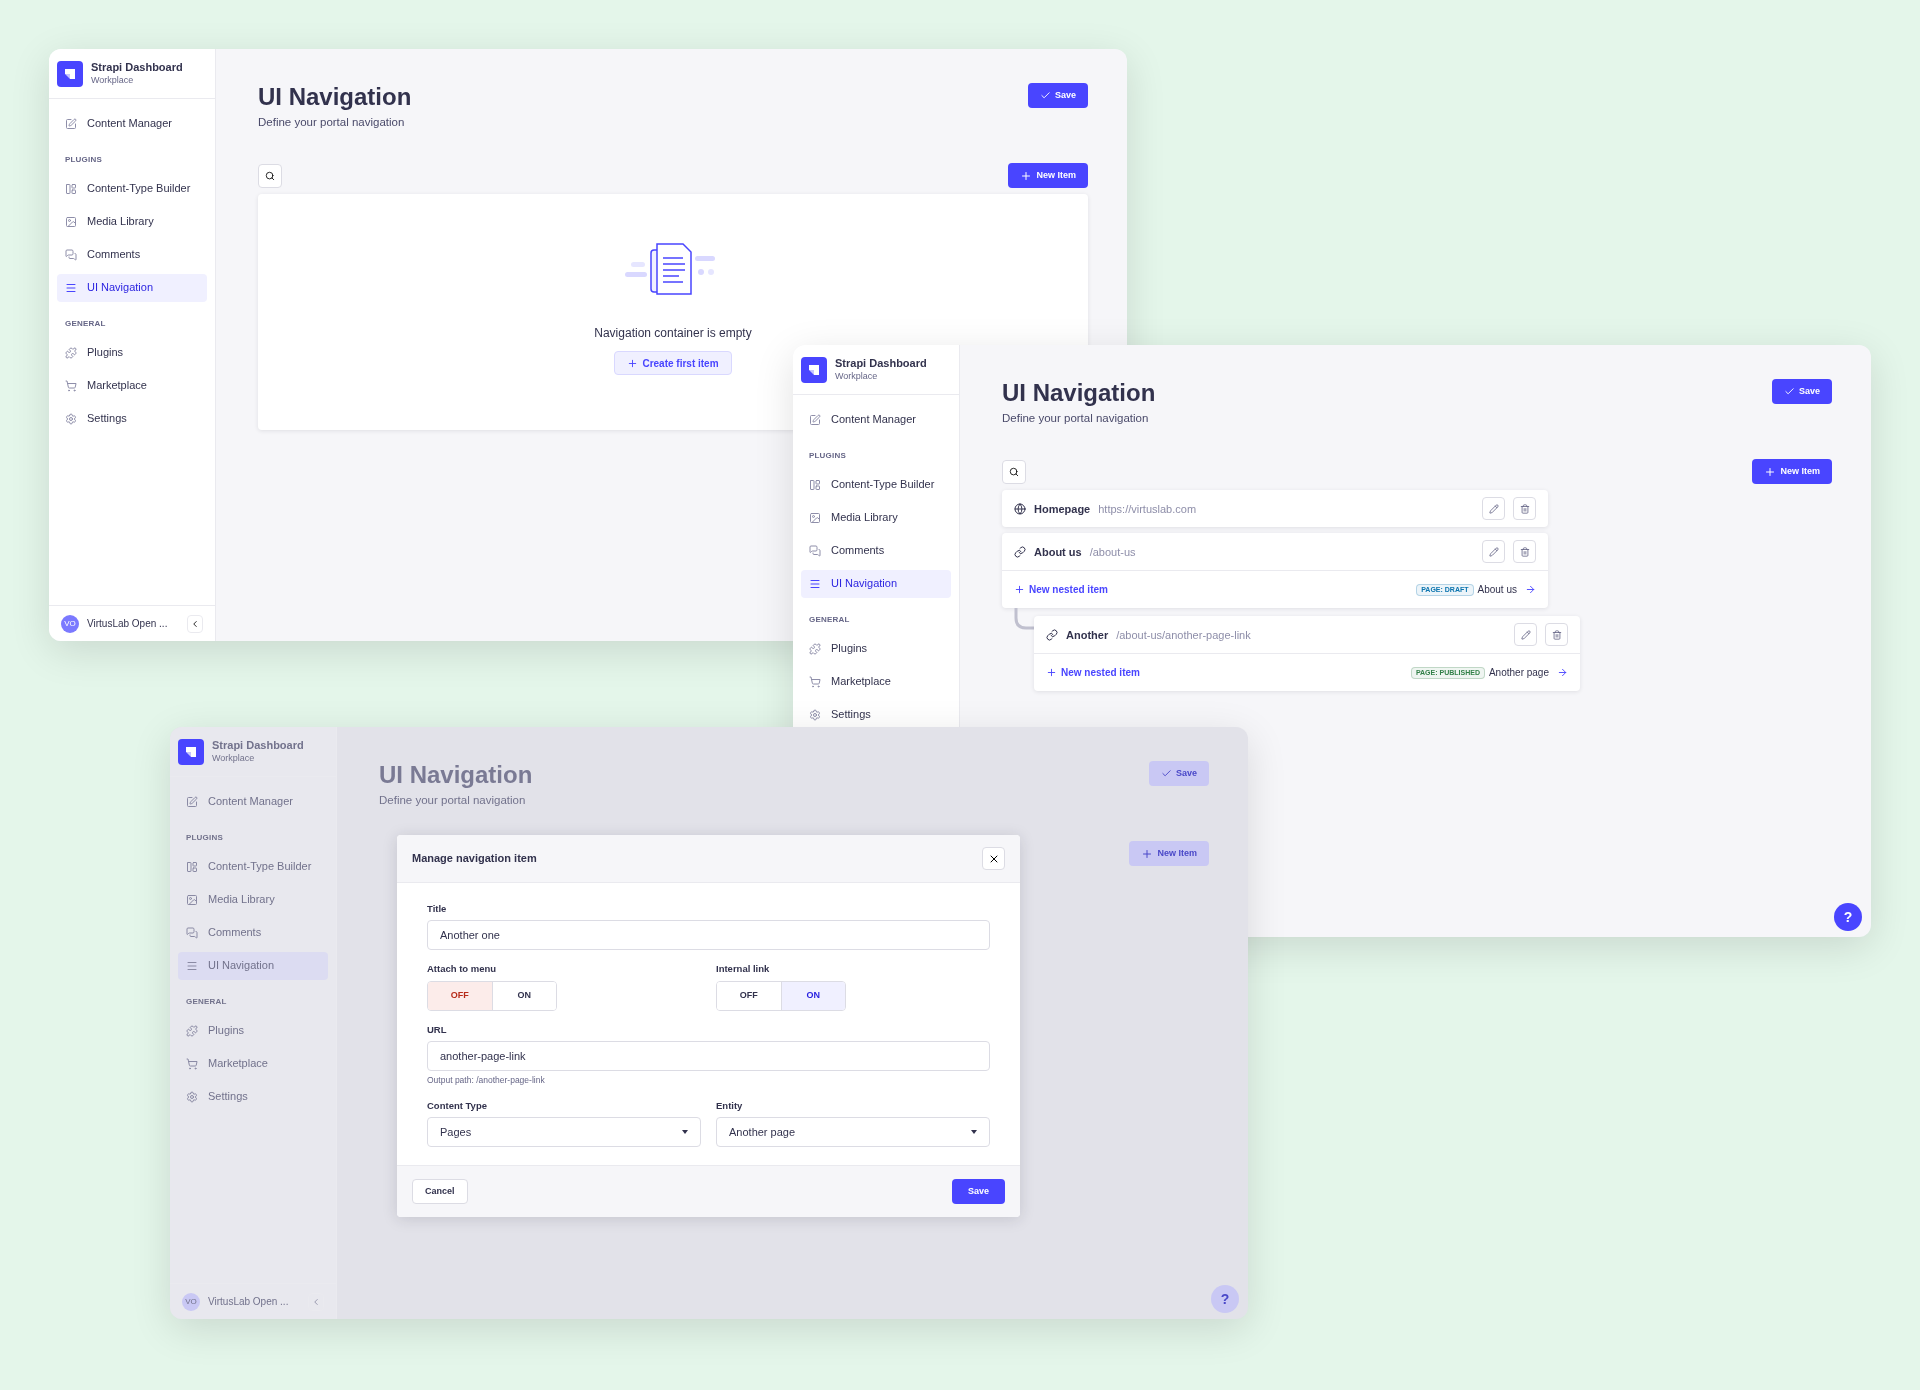  I want to click on field-label: URL, so click(437, 1029).